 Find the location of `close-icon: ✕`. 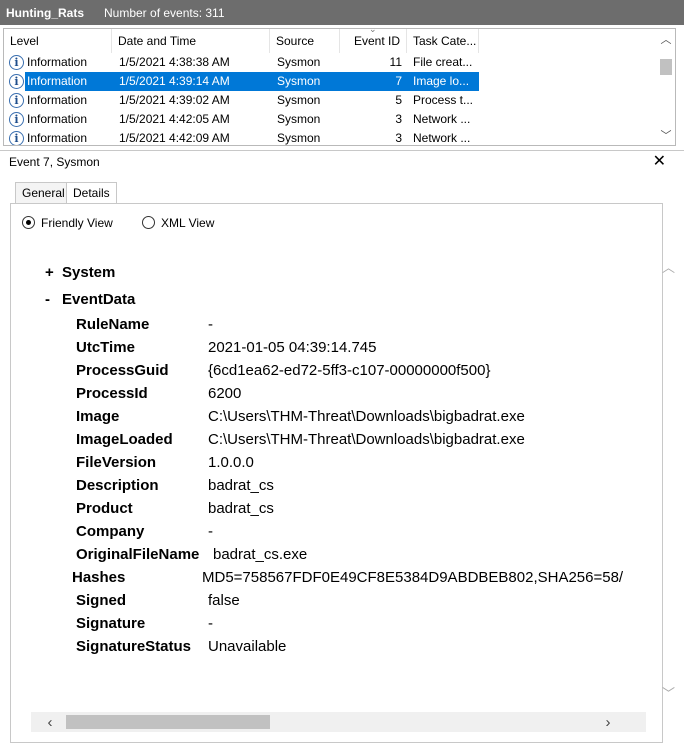

close-icon: ✕ is located at coordinates (659, 162).